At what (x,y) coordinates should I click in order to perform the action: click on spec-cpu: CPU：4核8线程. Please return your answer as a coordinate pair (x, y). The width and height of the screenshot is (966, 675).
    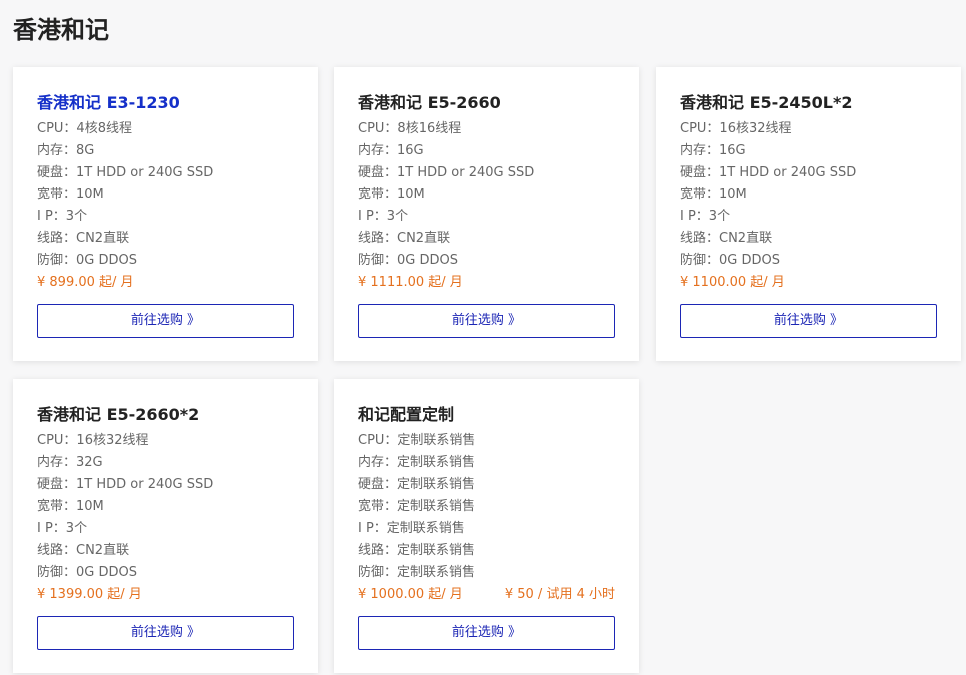
    Looking at the image, I should click on (84, 128).